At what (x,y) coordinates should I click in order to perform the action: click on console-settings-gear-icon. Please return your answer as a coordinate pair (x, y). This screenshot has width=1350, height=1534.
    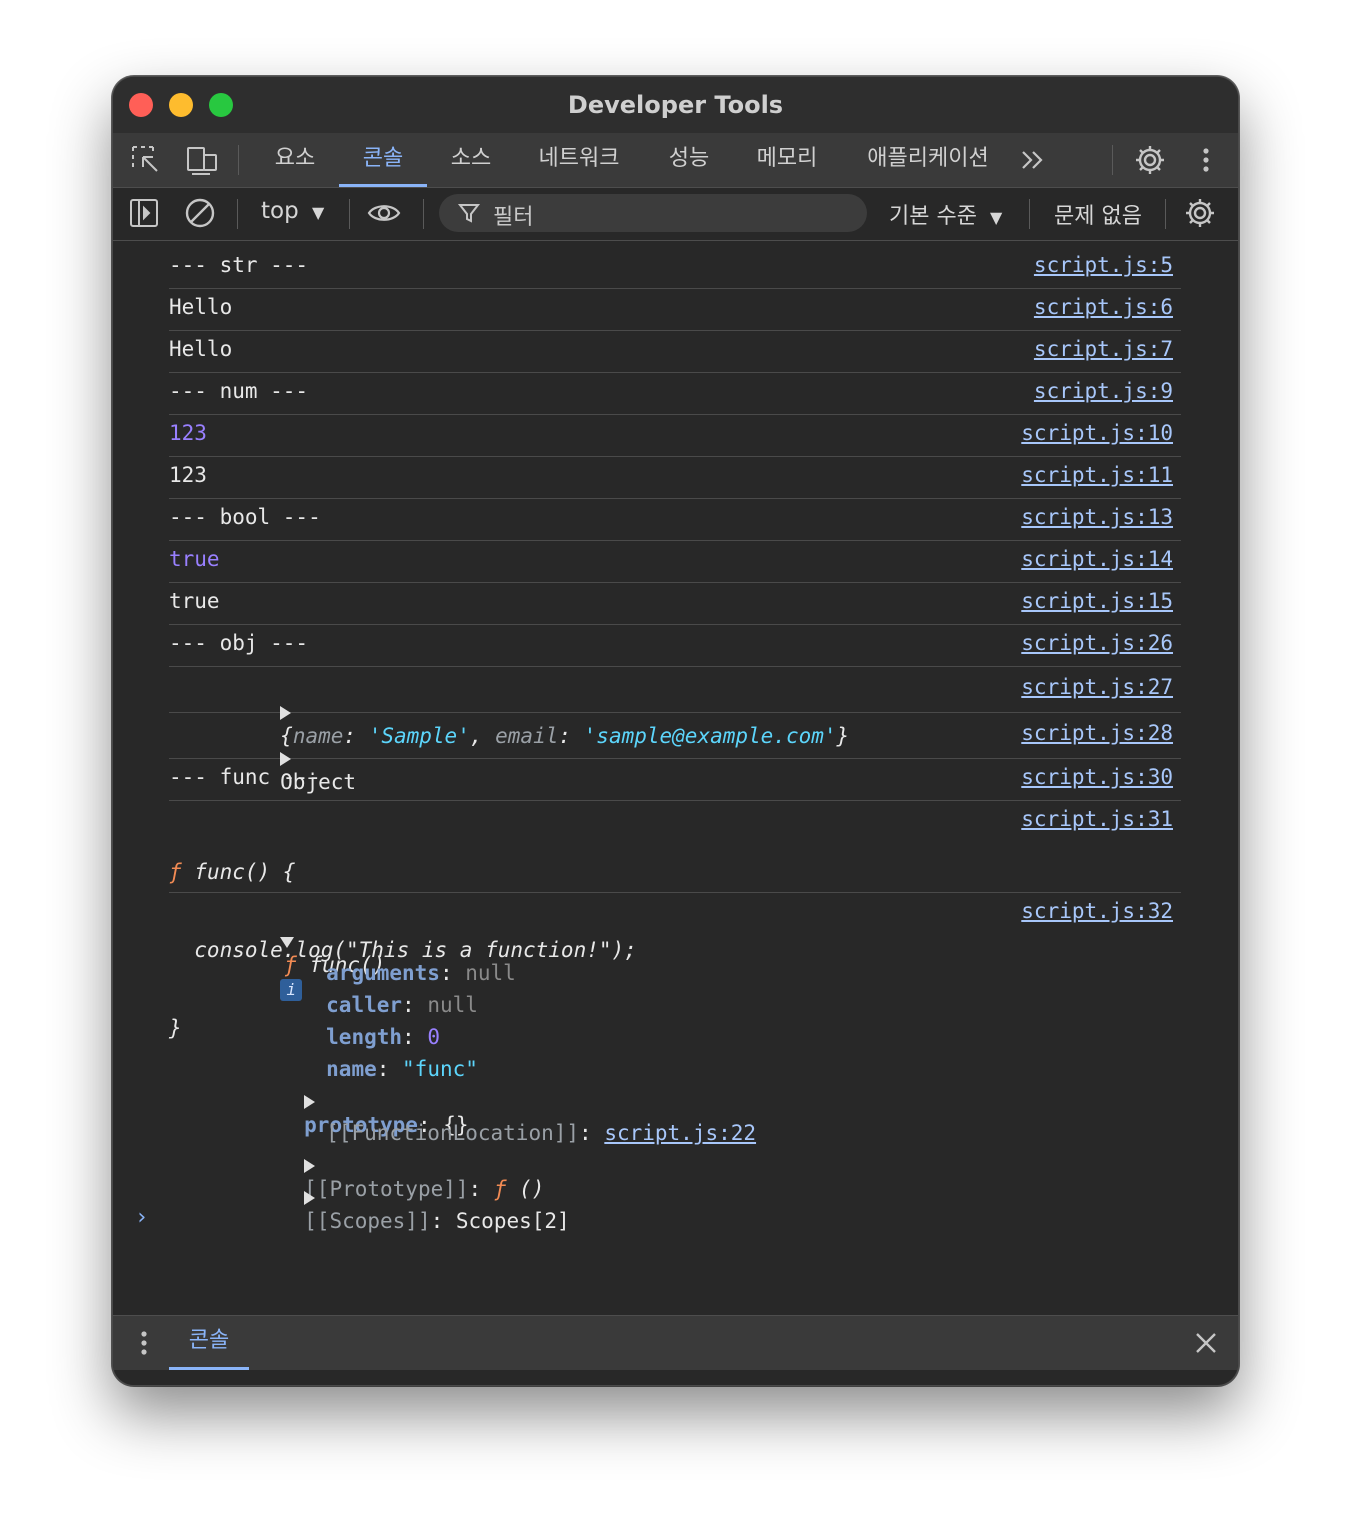
    Looking at the image, I should click on (1200, 213).